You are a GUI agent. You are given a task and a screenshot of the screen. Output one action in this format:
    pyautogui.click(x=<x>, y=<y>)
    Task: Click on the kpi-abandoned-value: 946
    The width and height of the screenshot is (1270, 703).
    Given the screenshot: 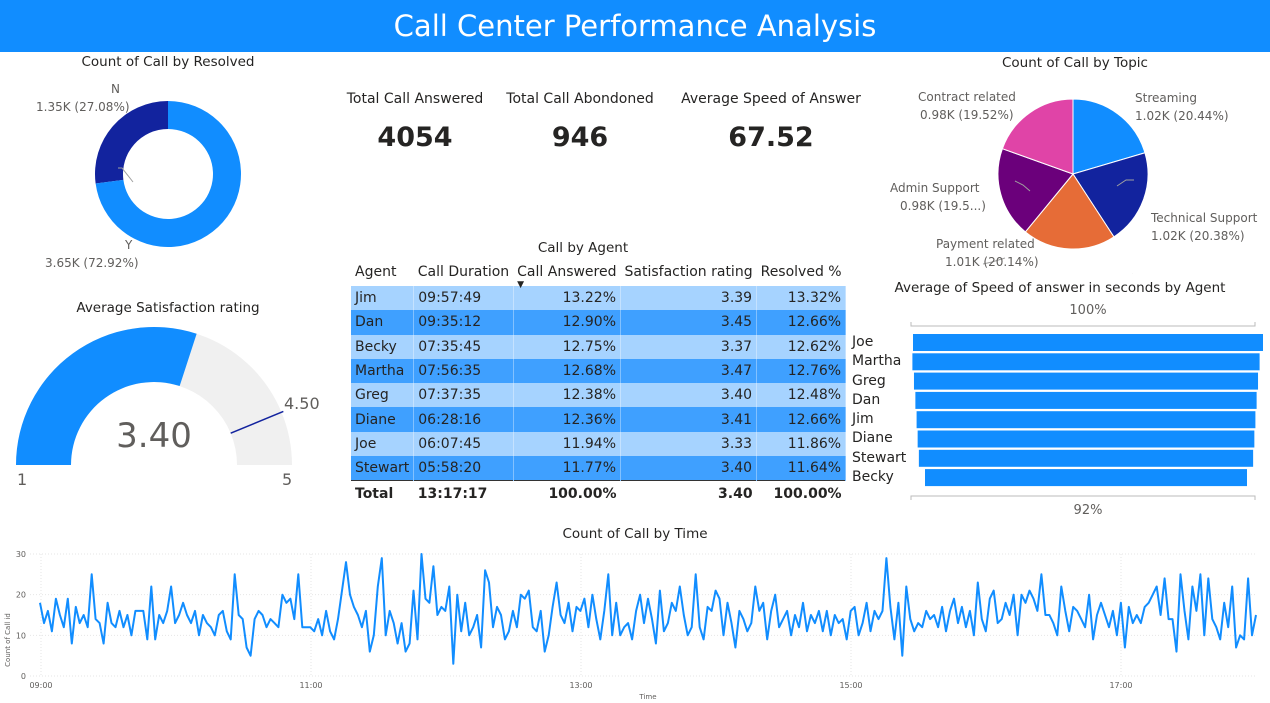 What is the action you would take?
    pyautogui.click(x=580, y=137)
    